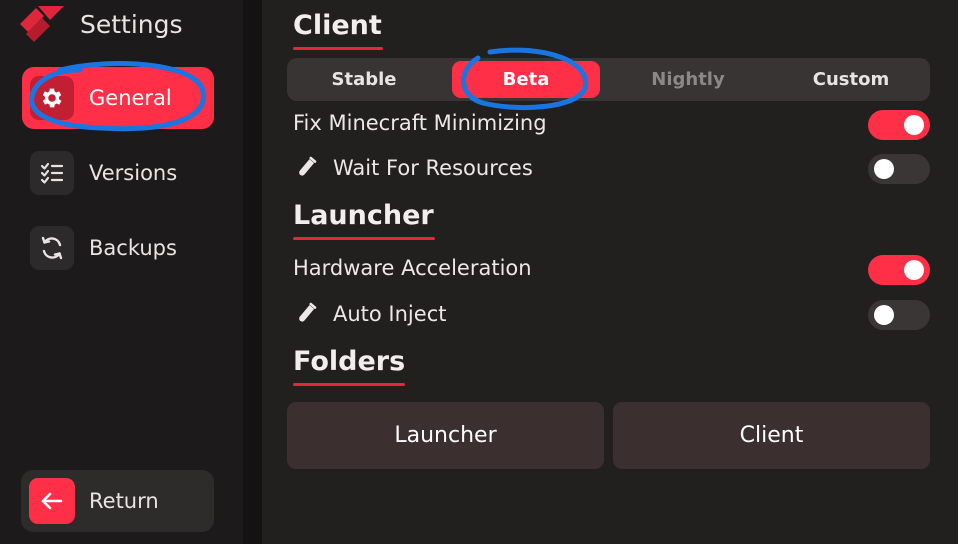 The width and height of the screenshot is (958, 544). I want to click on section-title-folders: Folders, so click(349, 361).